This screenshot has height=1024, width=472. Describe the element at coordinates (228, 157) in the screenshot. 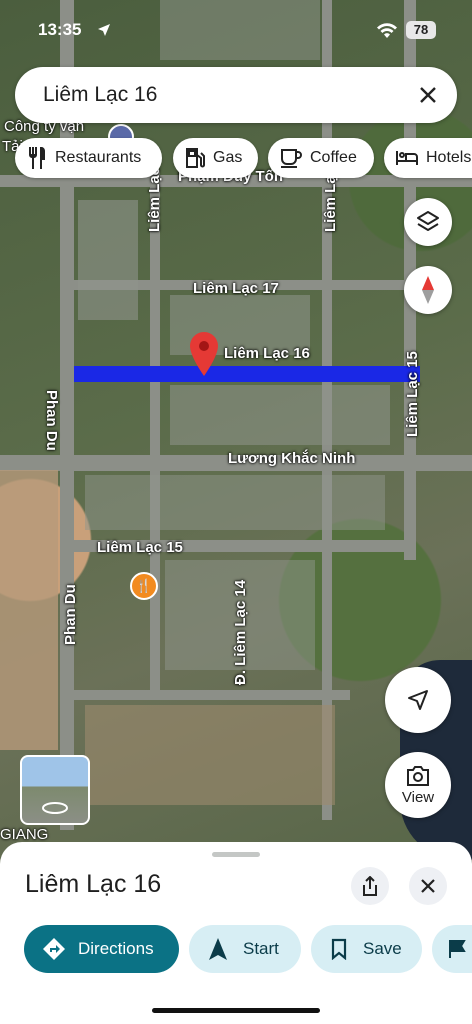

I see `chip-label: Gas` at that location.